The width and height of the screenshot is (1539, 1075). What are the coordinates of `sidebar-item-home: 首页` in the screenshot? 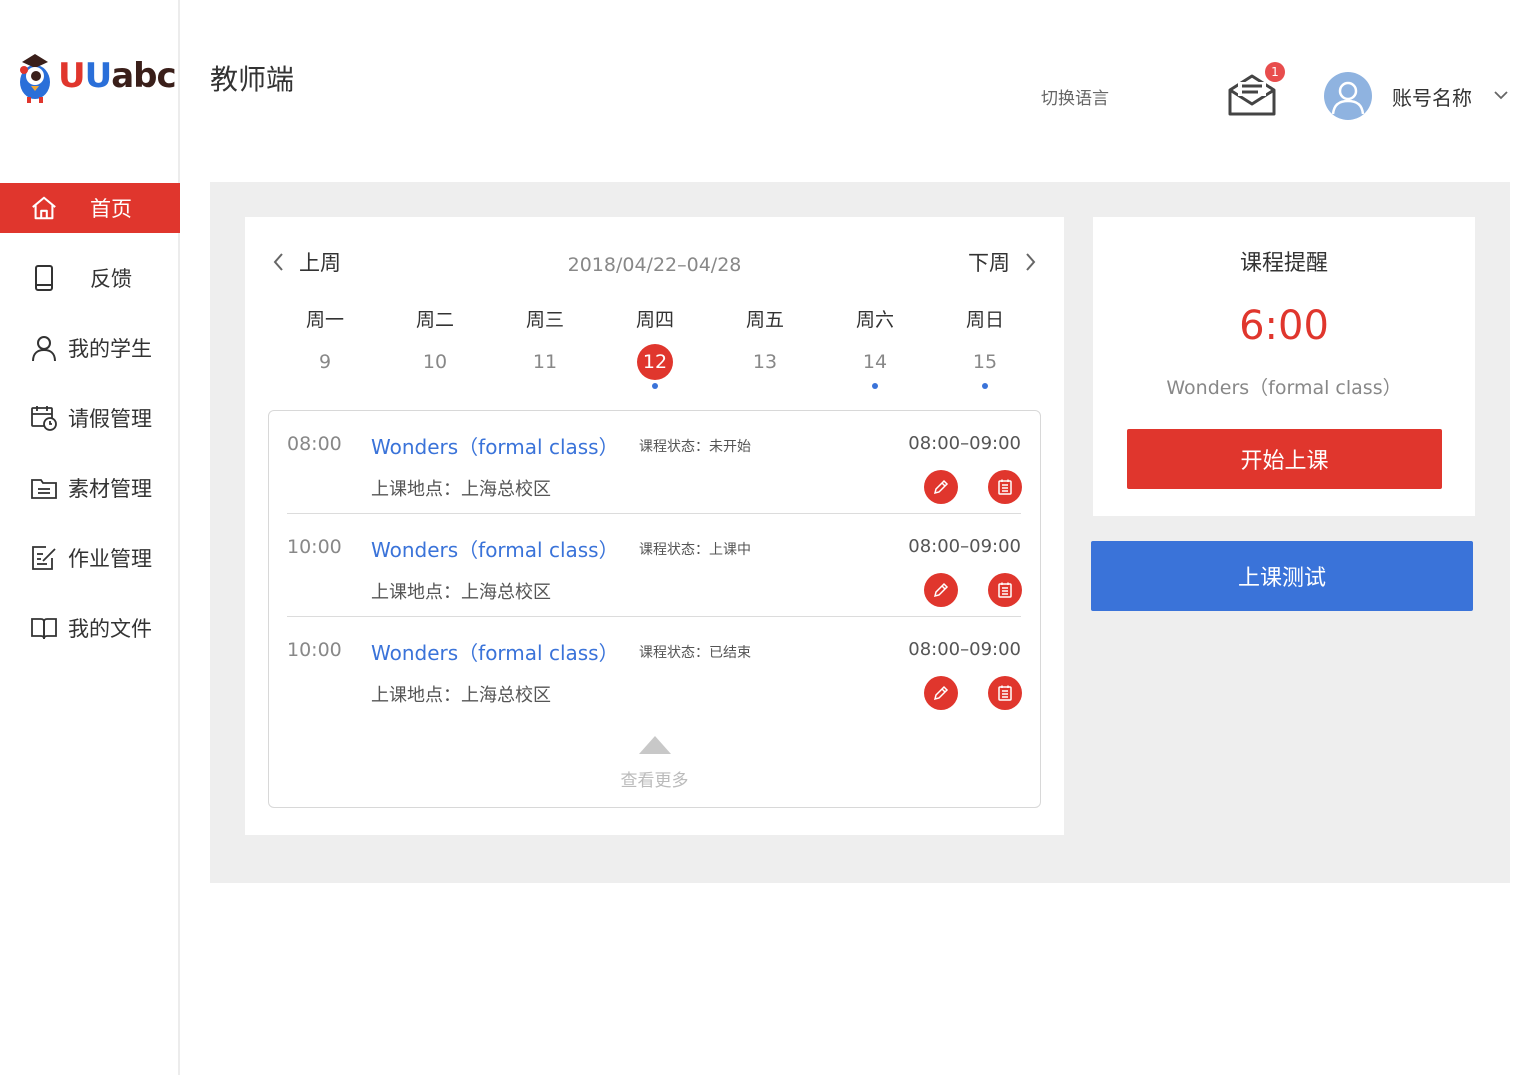 It's located at (90, 208).